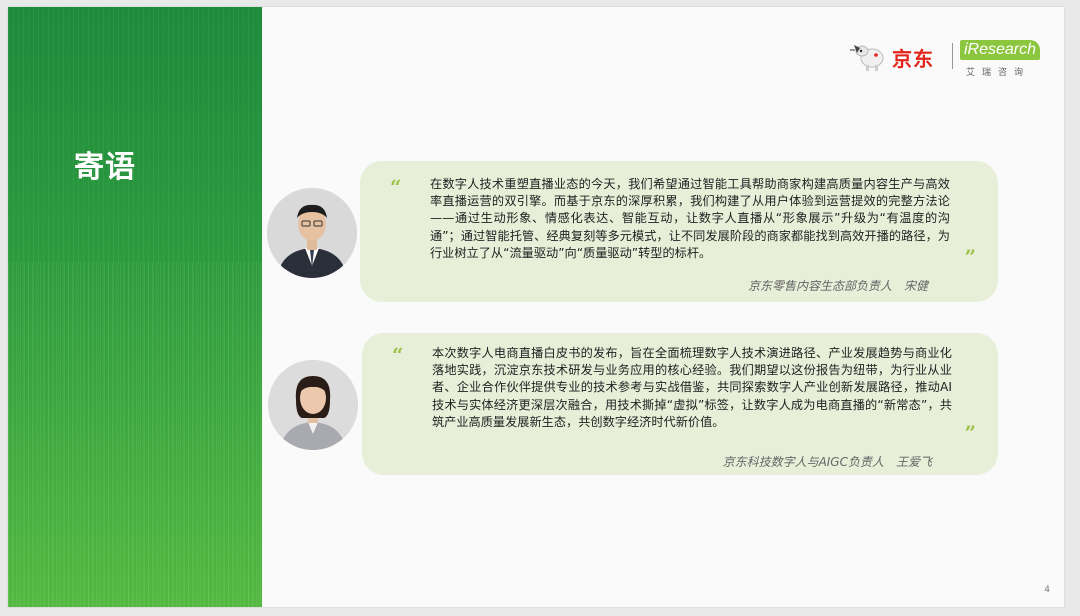 The width and height of the screenshot is (1080, 616). Describe the element at coordinates (952, 56) in the screenshot. I see `logo-divider` at that location.